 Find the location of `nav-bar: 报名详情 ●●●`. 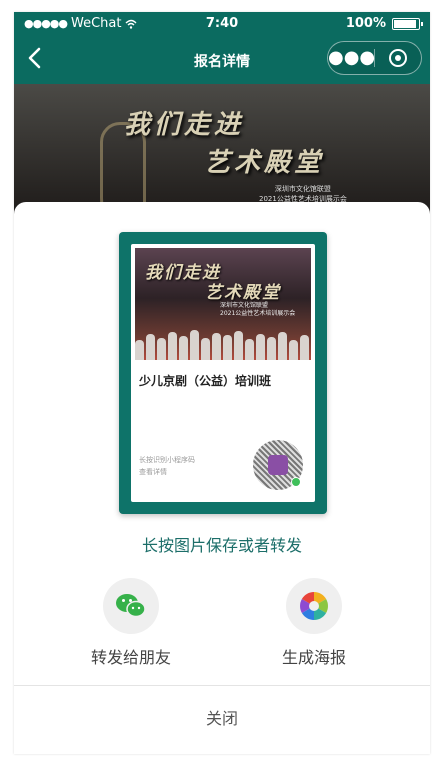

nav-bar: 报名详情 ●●● is located at coordinates (222, 60).